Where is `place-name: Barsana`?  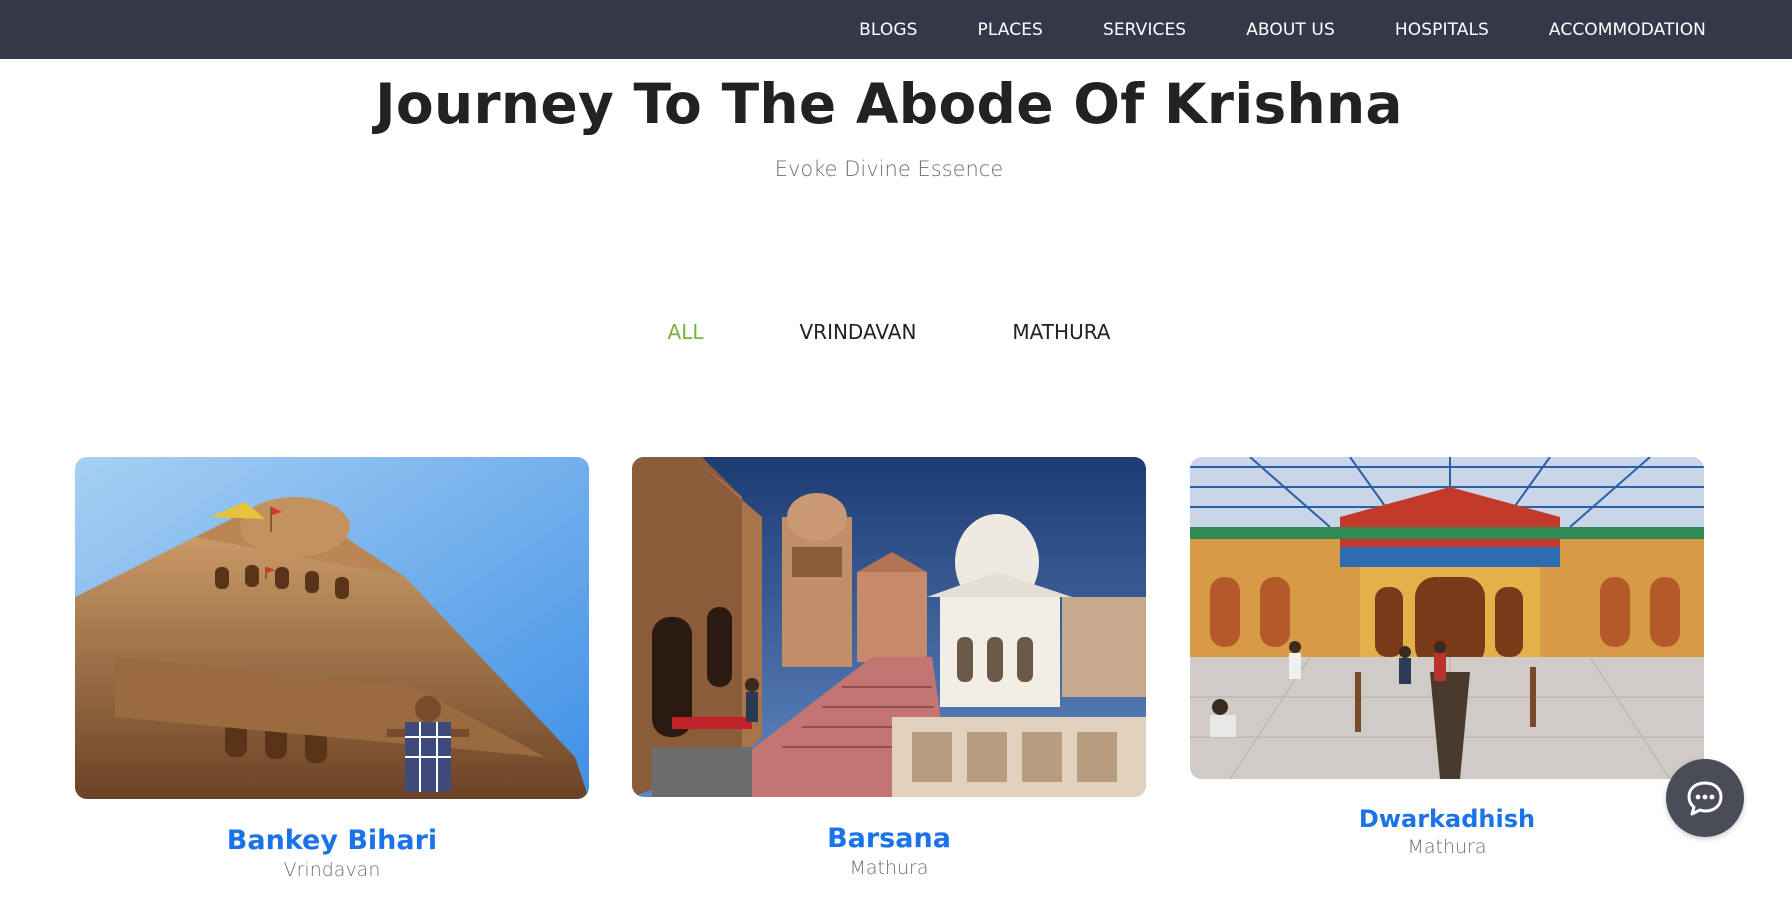
place-name: Barsana is located at coordinates (889, 838).